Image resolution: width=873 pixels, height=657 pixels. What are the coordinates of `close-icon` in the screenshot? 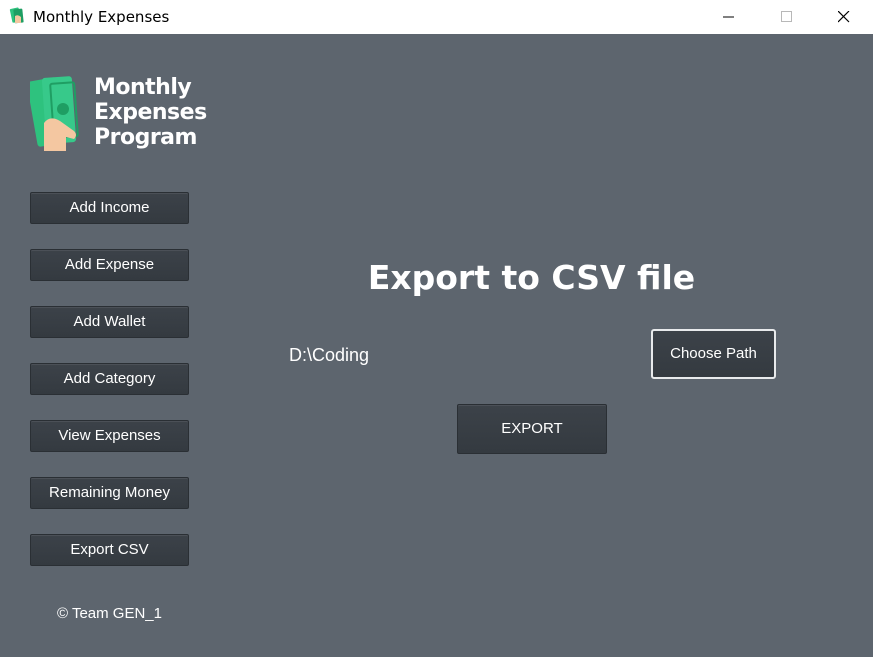 It's located at (844, 17).